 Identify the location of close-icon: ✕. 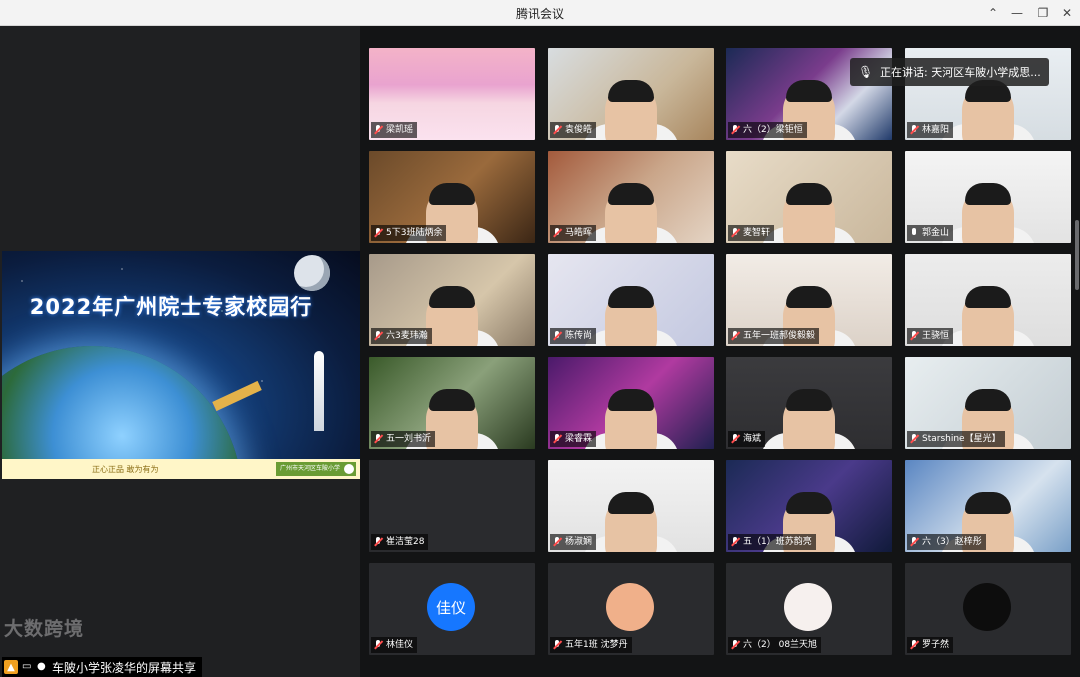
(1066, 13).